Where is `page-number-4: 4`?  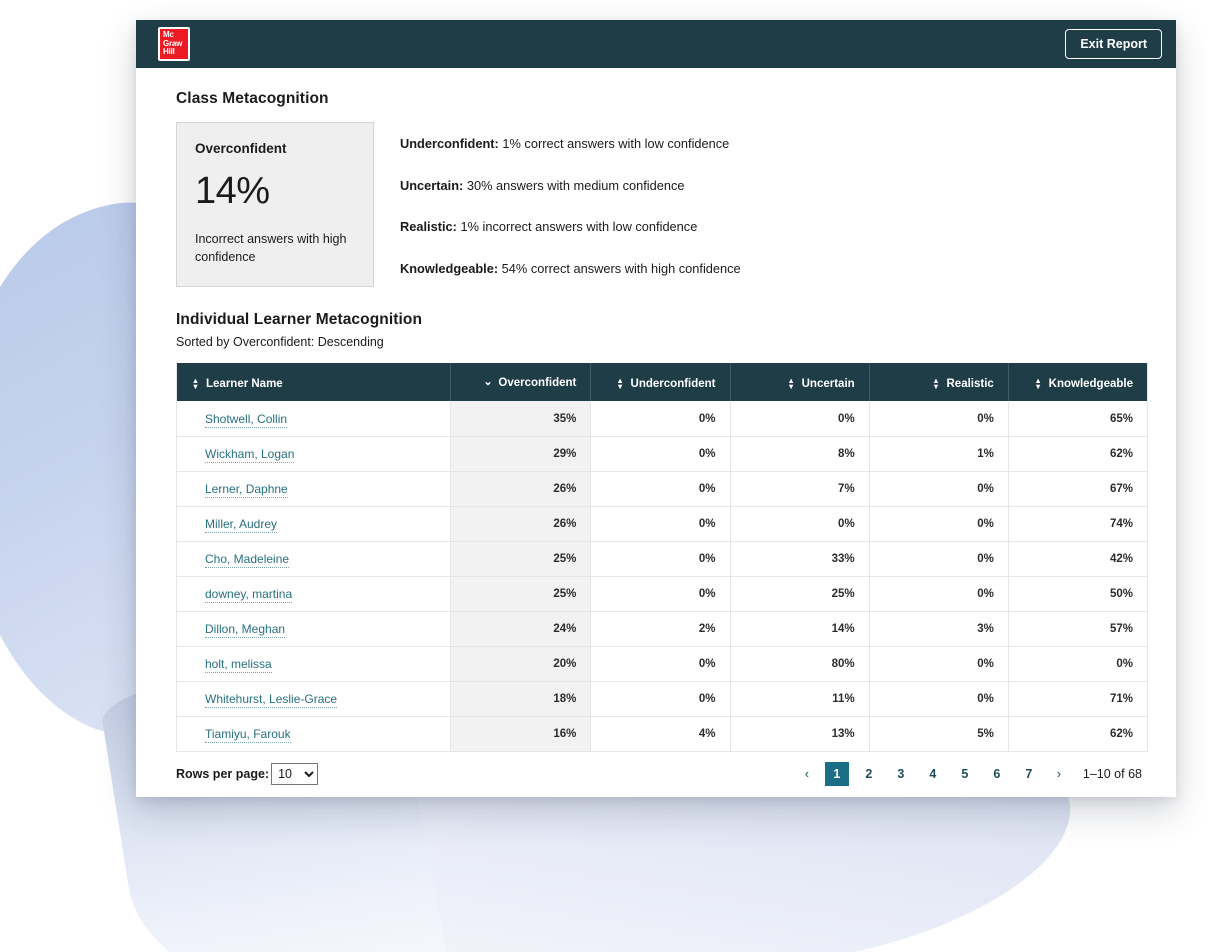
page-number-4: 4 is located at coordinates (933, 774).